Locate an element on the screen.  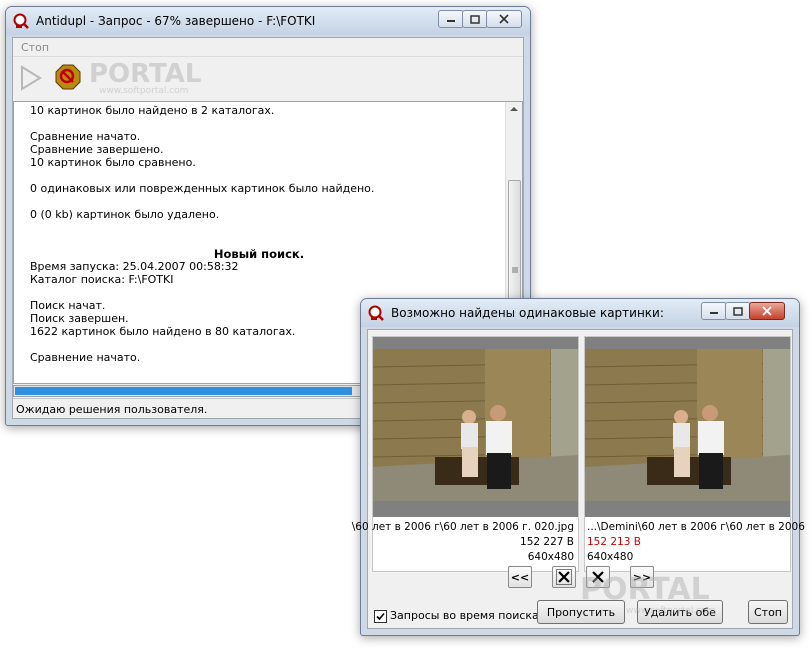
grip-icon is located at coordinates (515, 270).